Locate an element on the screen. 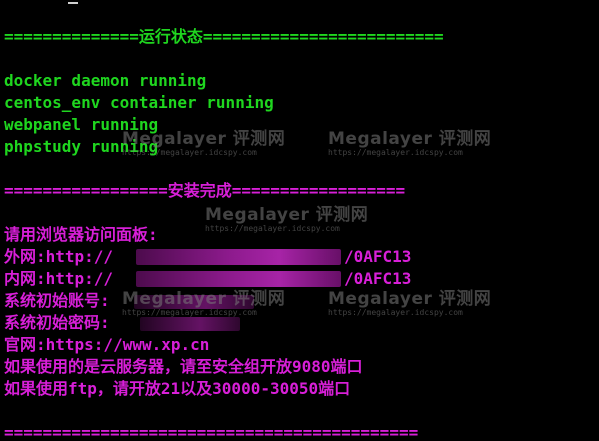 The image size is (599, 441). visit-prompt: 请用浏览器访问面板: is located at coordinates (81, 234).